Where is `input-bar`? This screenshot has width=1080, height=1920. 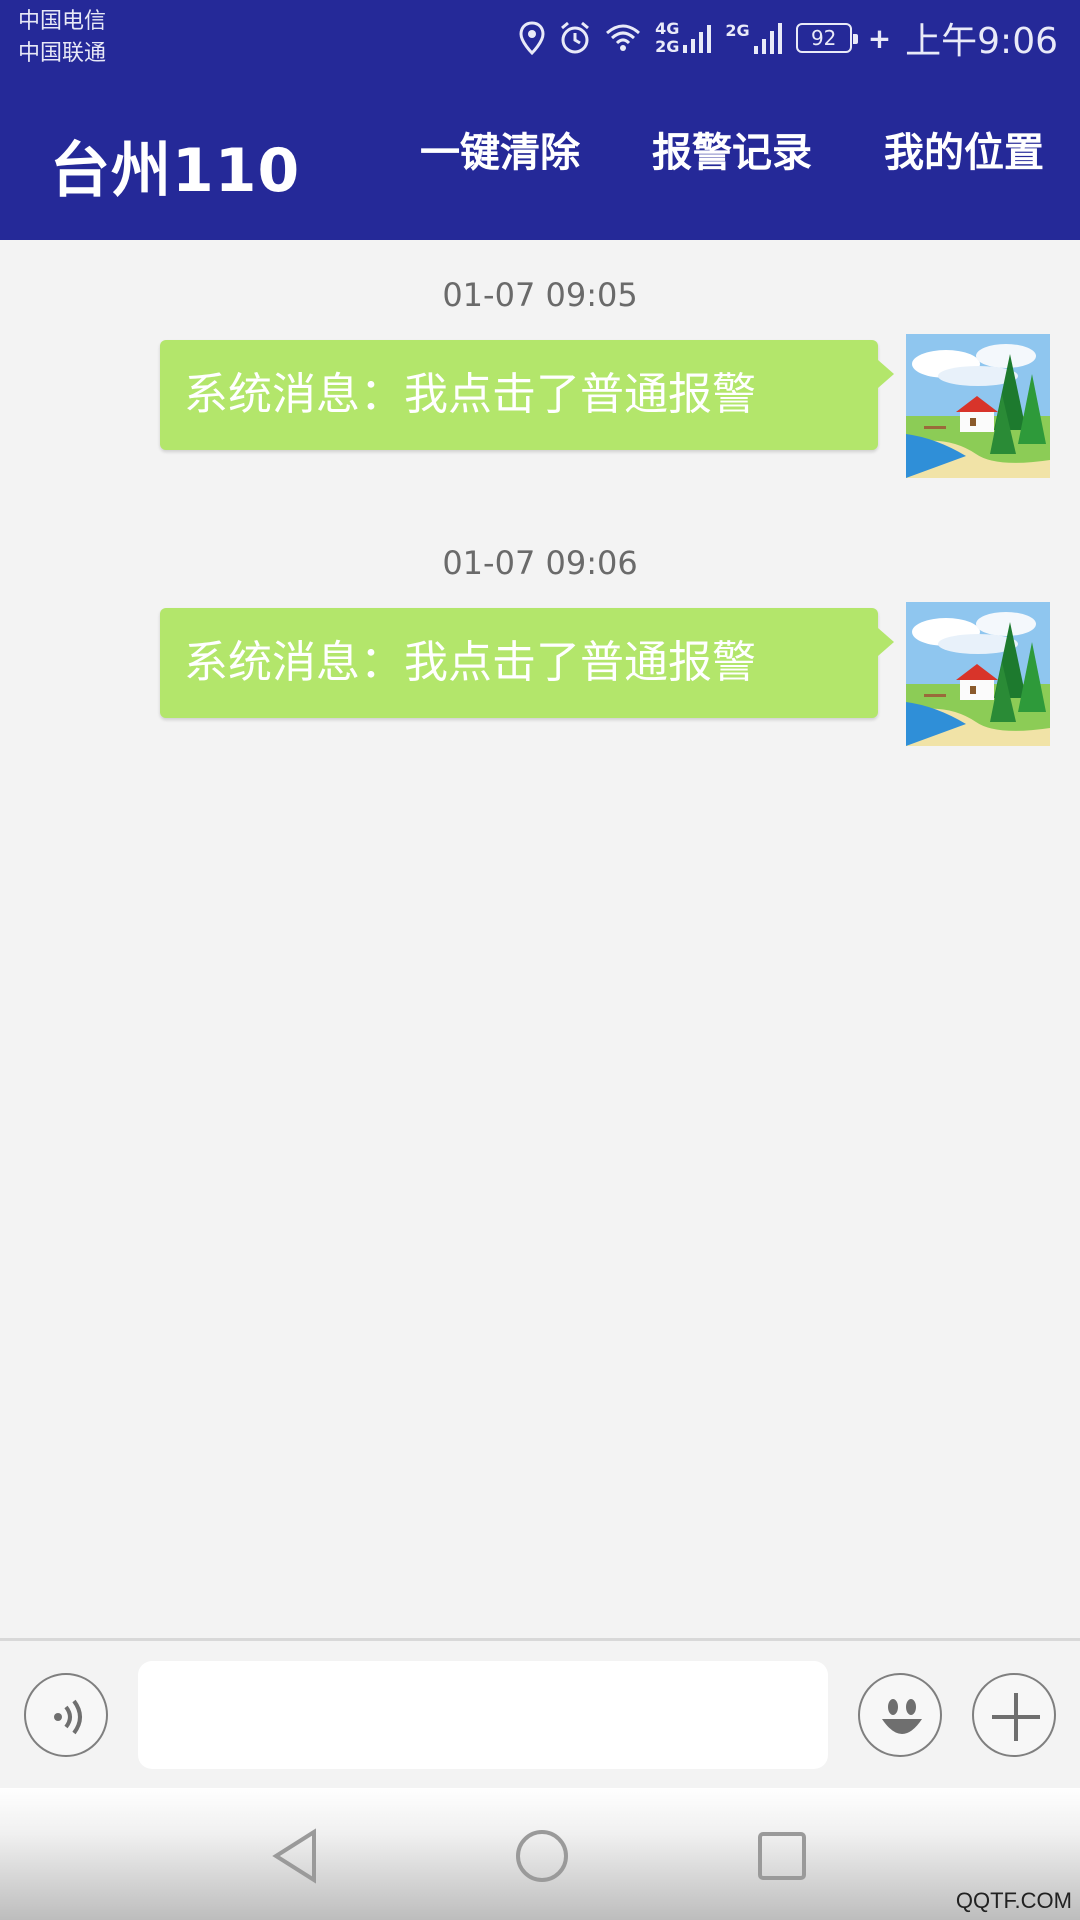
input-bar is located at coordinates (540, 1713).